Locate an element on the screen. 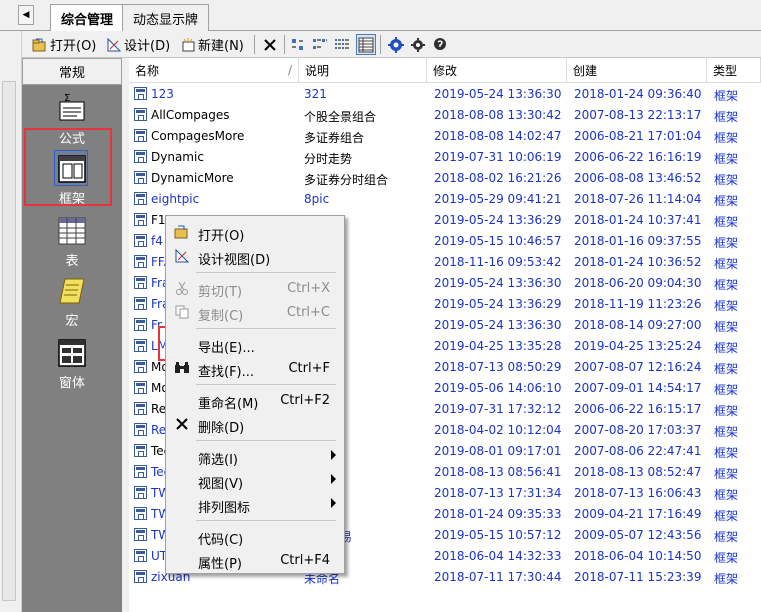  row-cell-desc: 多证券组合 is located at coordinates (334, 138).